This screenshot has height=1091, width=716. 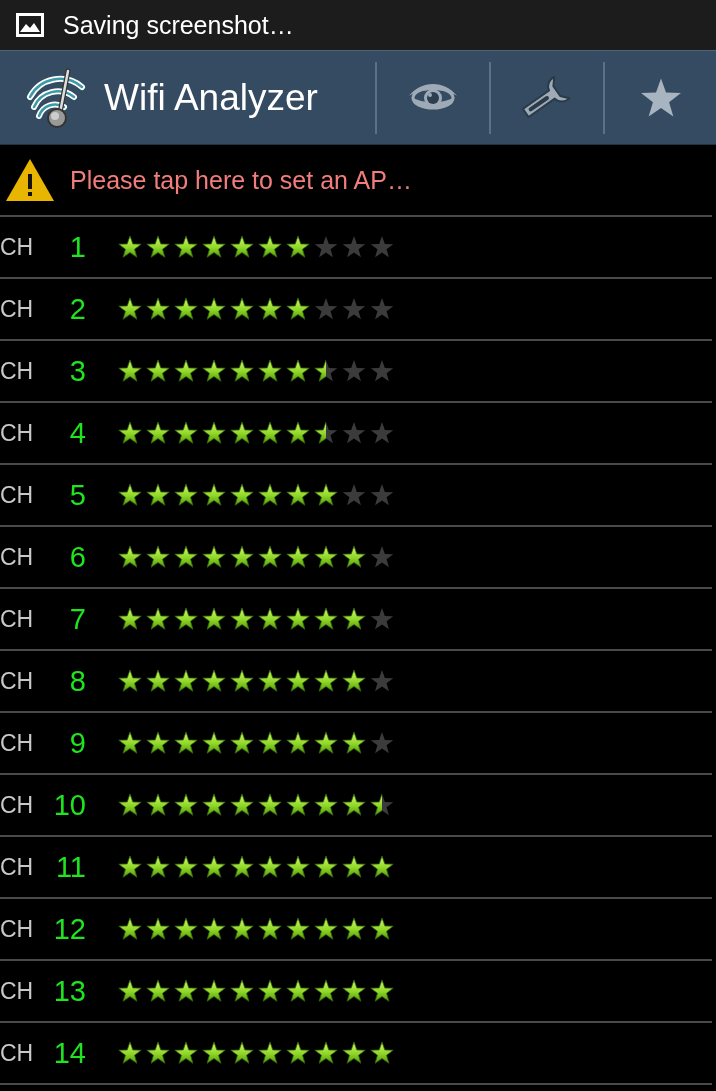 I want to click on wifi-antenna-icon, so click(x=55, y=97).